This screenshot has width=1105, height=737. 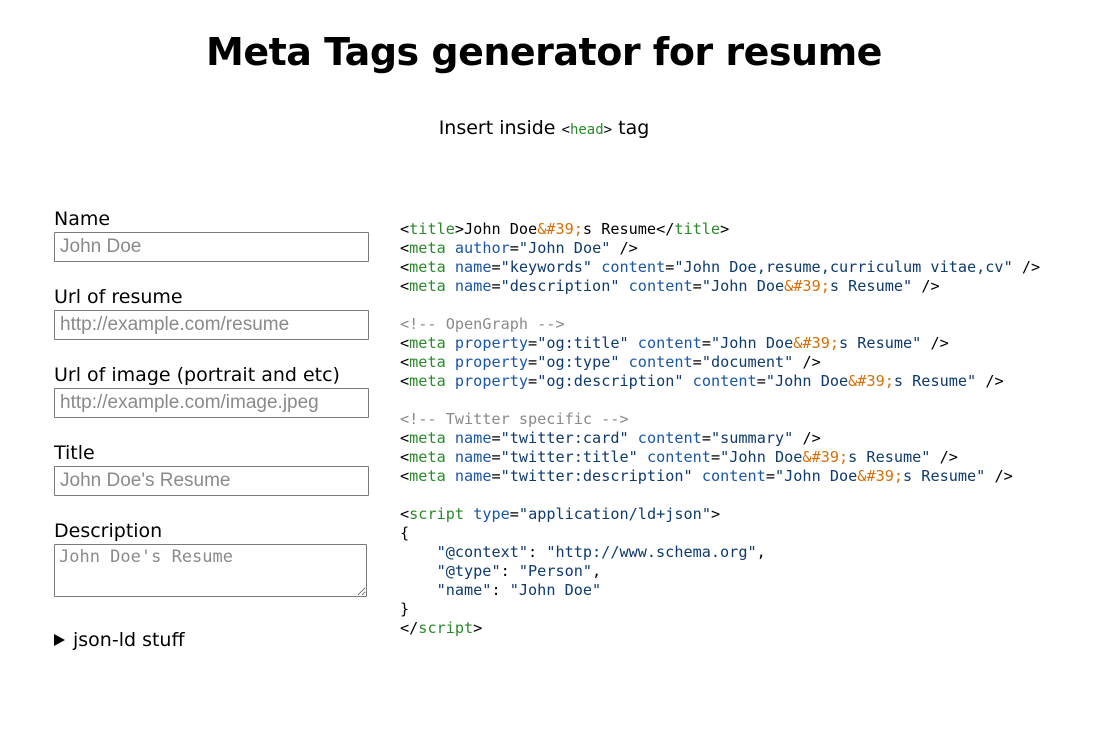 What do you see at coordinates (59, 640) in the screenshot?
I see `disclosure-triangle-icon` at bounding box center [59, 640].